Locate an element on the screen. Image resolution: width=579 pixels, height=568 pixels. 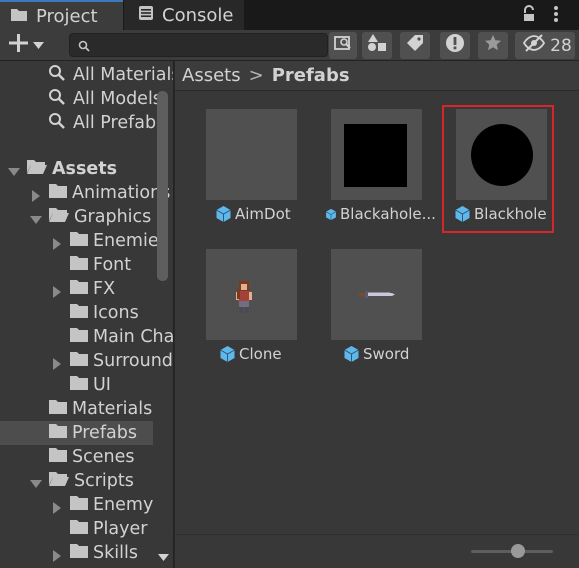
search-input is located at coordinates (198, 45).